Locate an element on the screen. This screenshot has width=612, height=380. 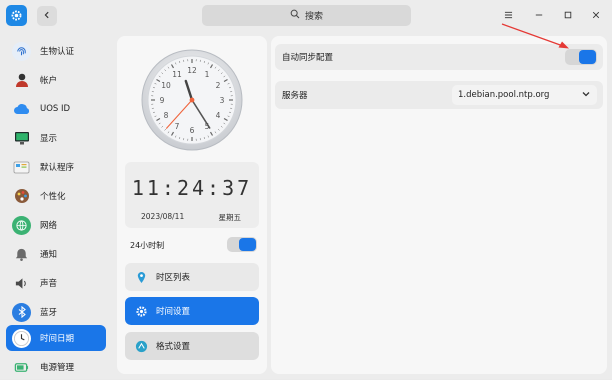
sidebar-item-label: UOS ID is located at coordinates (55, 109).